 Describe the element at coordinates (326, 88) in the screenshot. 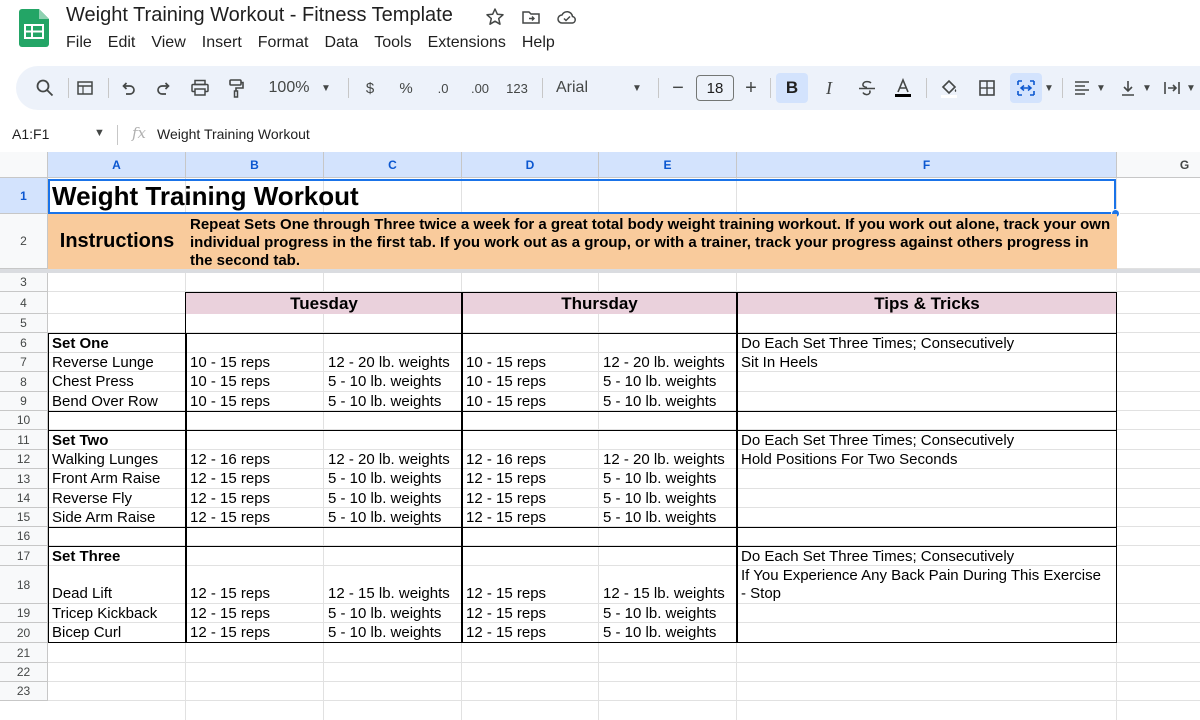

I see `zoom-dropdown-icon: ▼` at that location.